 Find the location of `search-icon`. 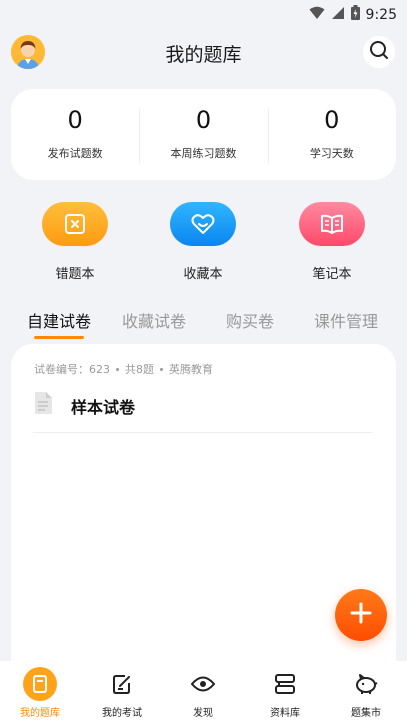

search-icon is located at coordinates (379, 52).